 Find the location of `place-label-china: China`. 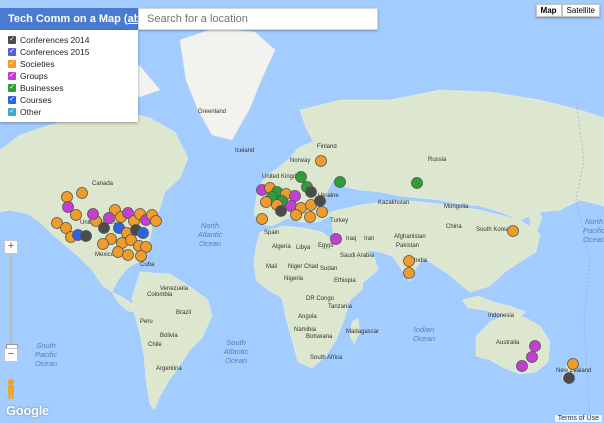

place-label-china: China is located at coordinates (454, 227).